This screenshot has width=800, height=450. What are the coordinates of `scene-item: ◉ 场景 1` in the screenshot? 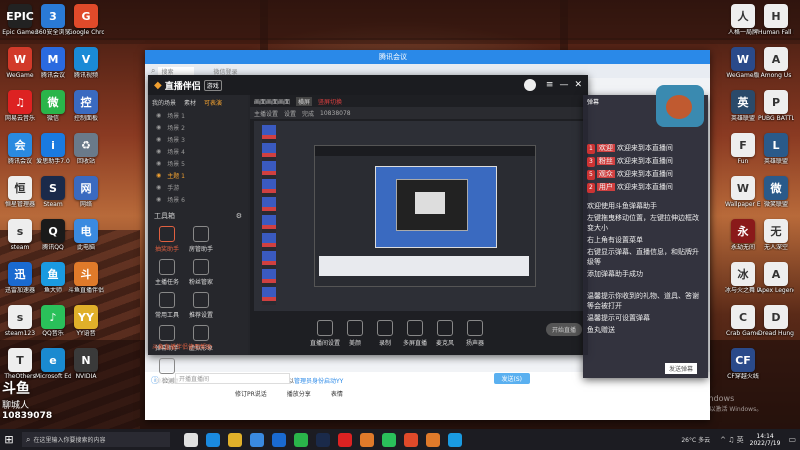 It's located at (198, 115).